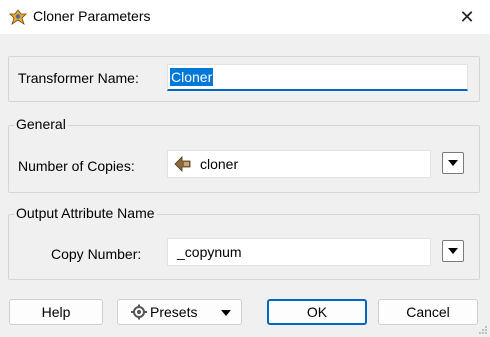 The width and height of the screenshot is (490, 337). Describe the element at coordinates (219, 164) in the screenshot. I see `number-of-copies-value: cloner` at that location.